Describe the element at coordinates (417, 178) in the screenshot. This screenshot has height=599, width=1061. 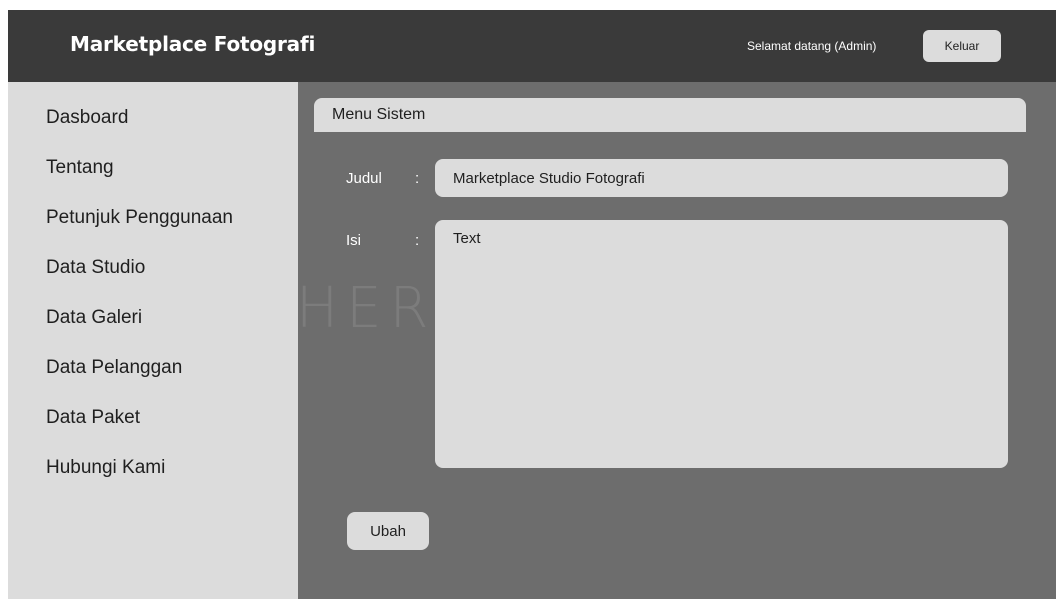
I see `title-colon: :` at that location.